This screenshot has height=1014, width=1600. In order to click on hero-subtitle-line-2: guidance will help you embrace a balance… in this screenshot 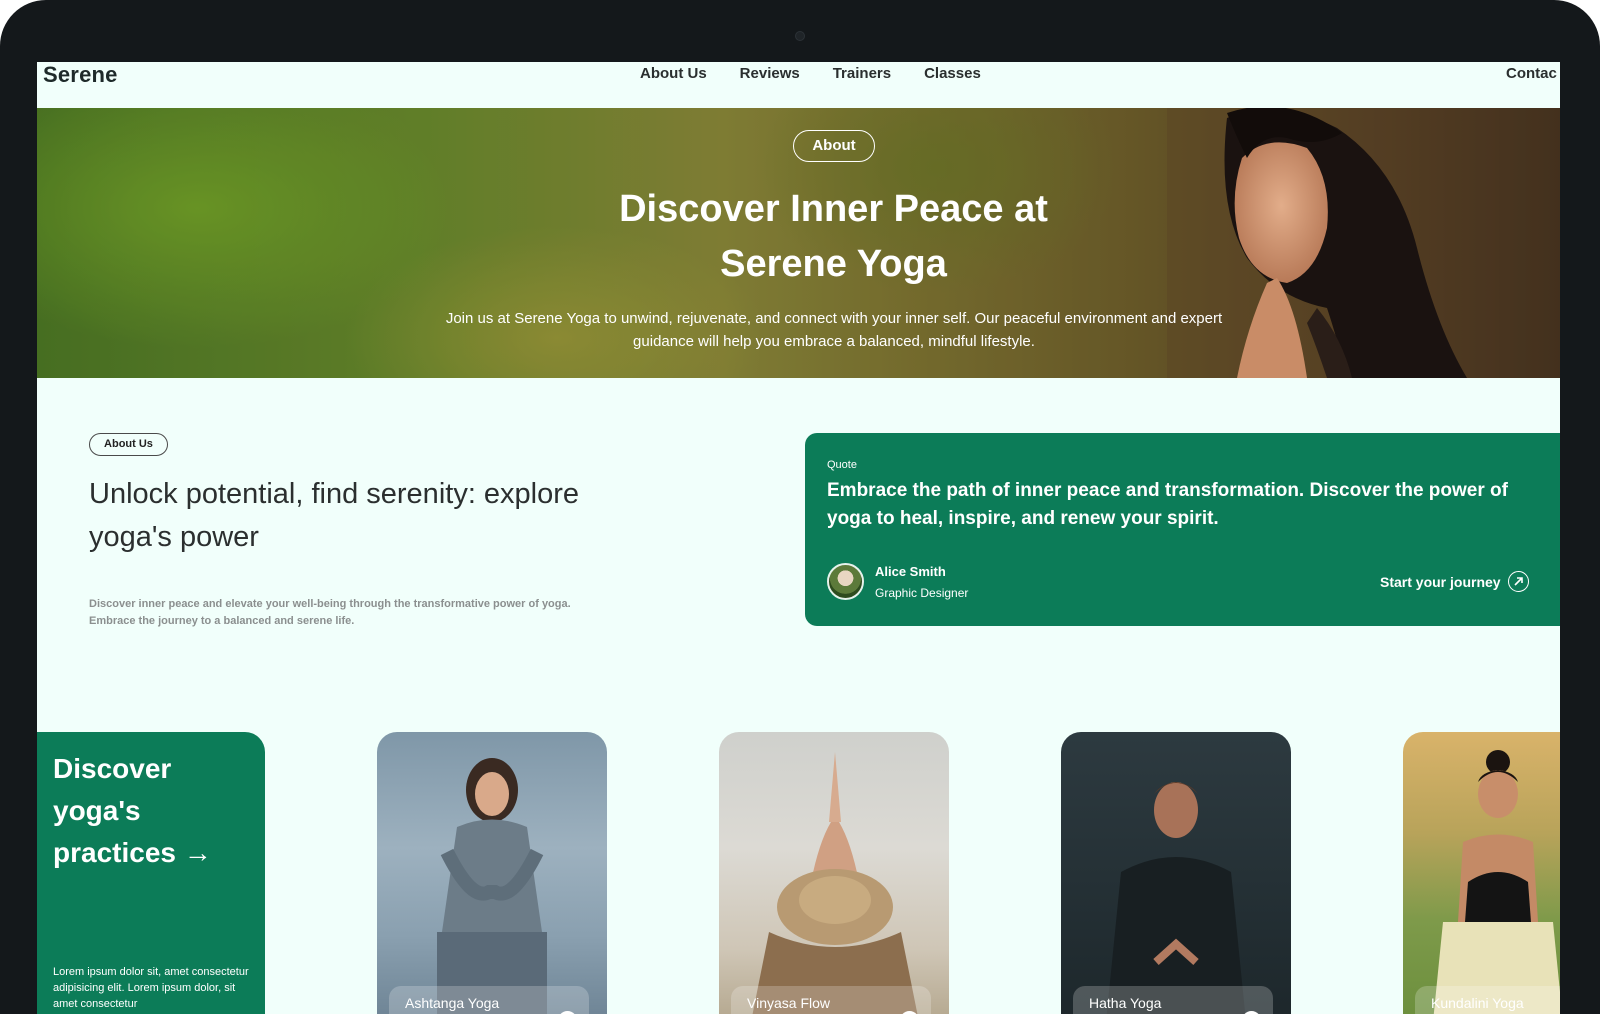, I will do `click(834, 341)`.